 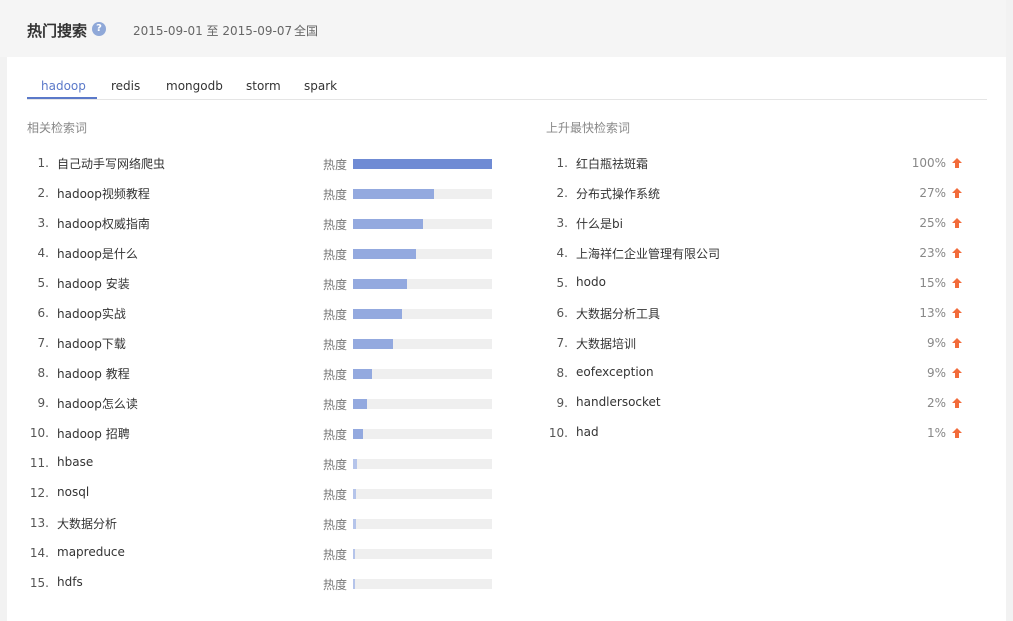 I want to click on rise-percent: 2%, so click(x=936, y=403).